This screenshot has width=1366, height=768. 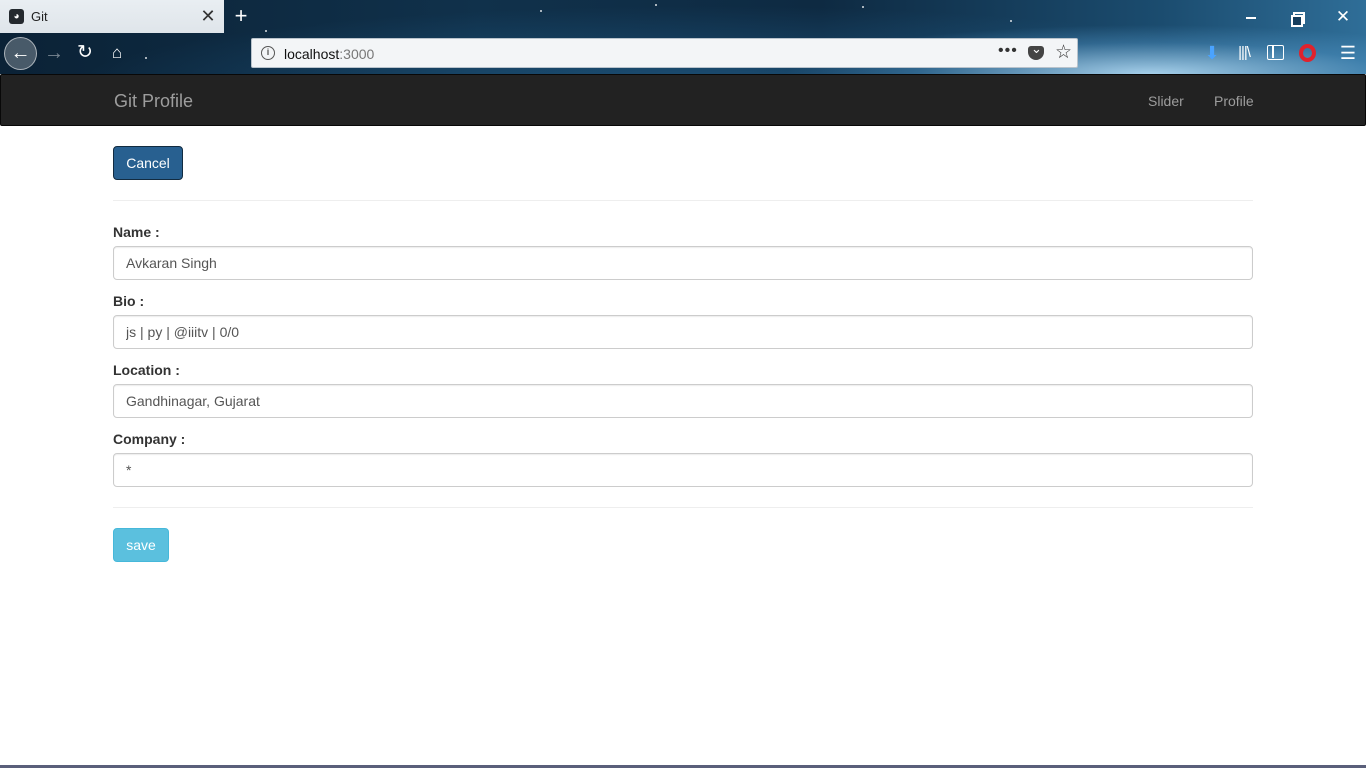 What do you see at coordinates (664, 53) in the screenshot?
I see `address-bar: i localhost:3000 ••• ☆` at bounding box center [664, 53].